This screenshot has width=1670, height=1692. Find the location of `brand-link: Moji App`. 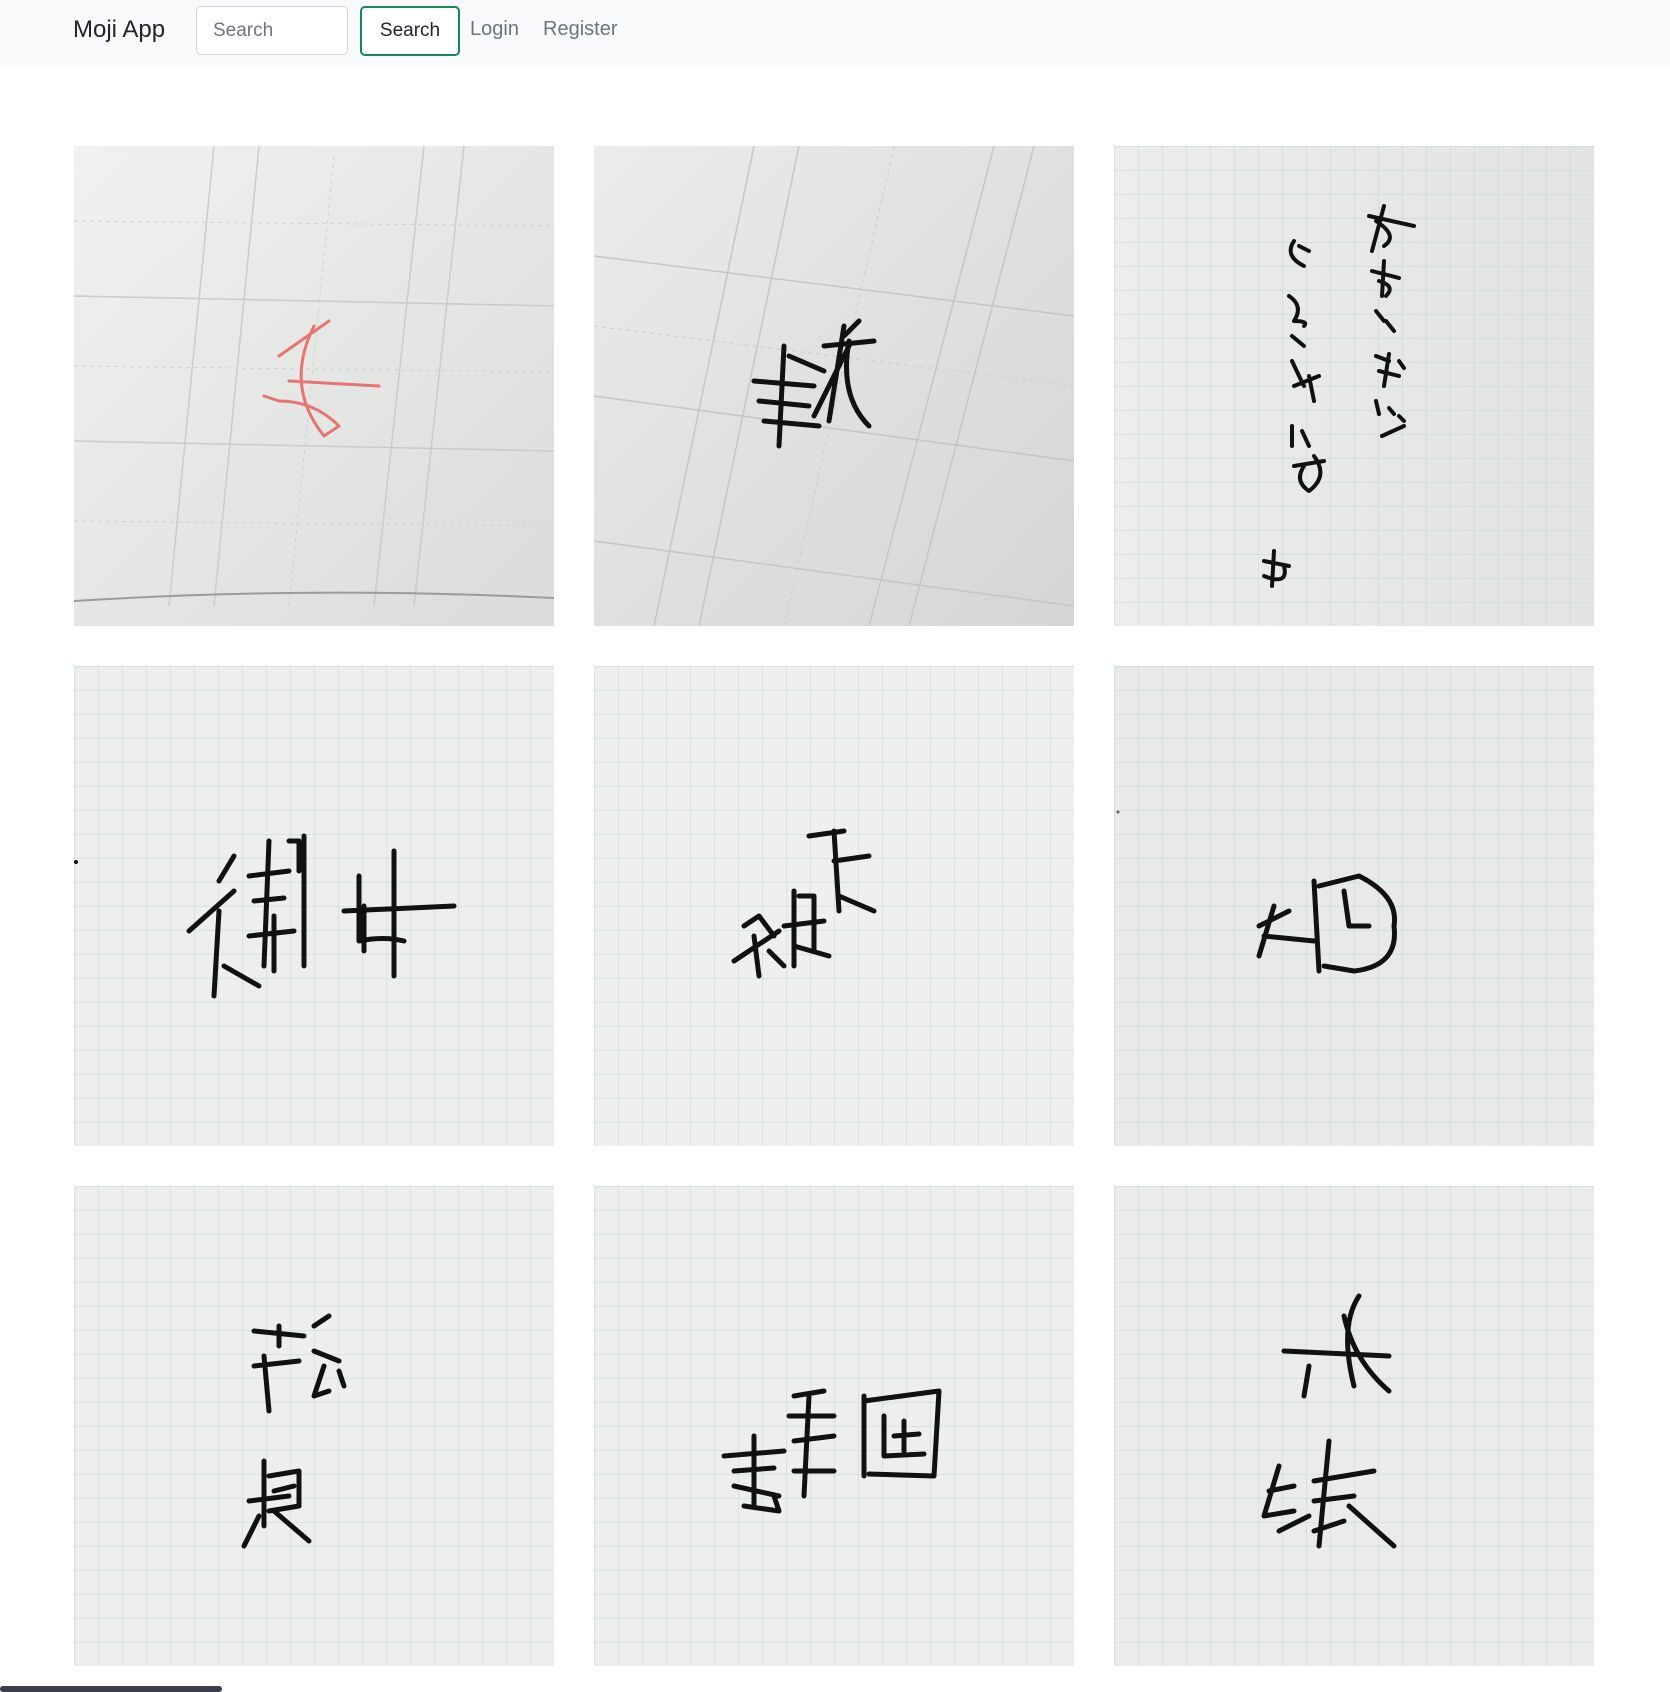

brand-link: Moji App is located at coordinates (119, 30).